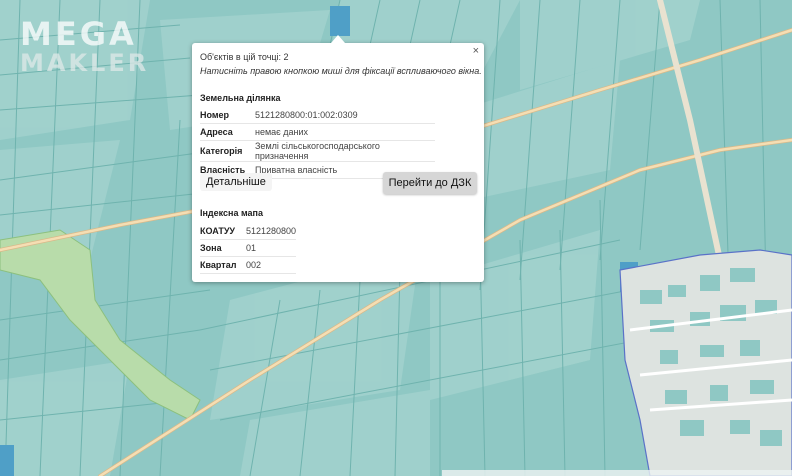 This screenshot has height=476, width=792. What do you see at coordinates (231, 213) in the screenshot?
I see `index-map-heading: Індексна мапа` at bounding box center [231, 213].